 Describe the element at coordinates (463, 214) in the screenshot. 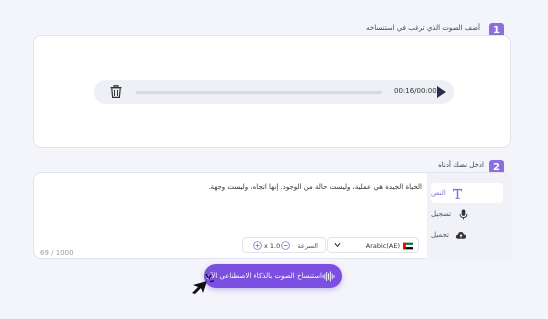

I see `microphone-icon` at that location.